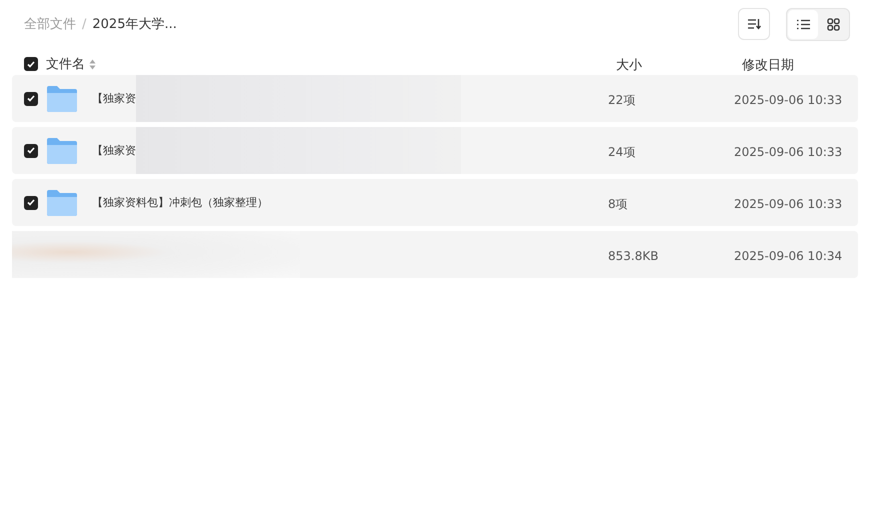 The image size is (874, 514). What do you see at coordinates (833, 24) in the screenshot?
I see `grid-icon` at bounding box center [833, 24].